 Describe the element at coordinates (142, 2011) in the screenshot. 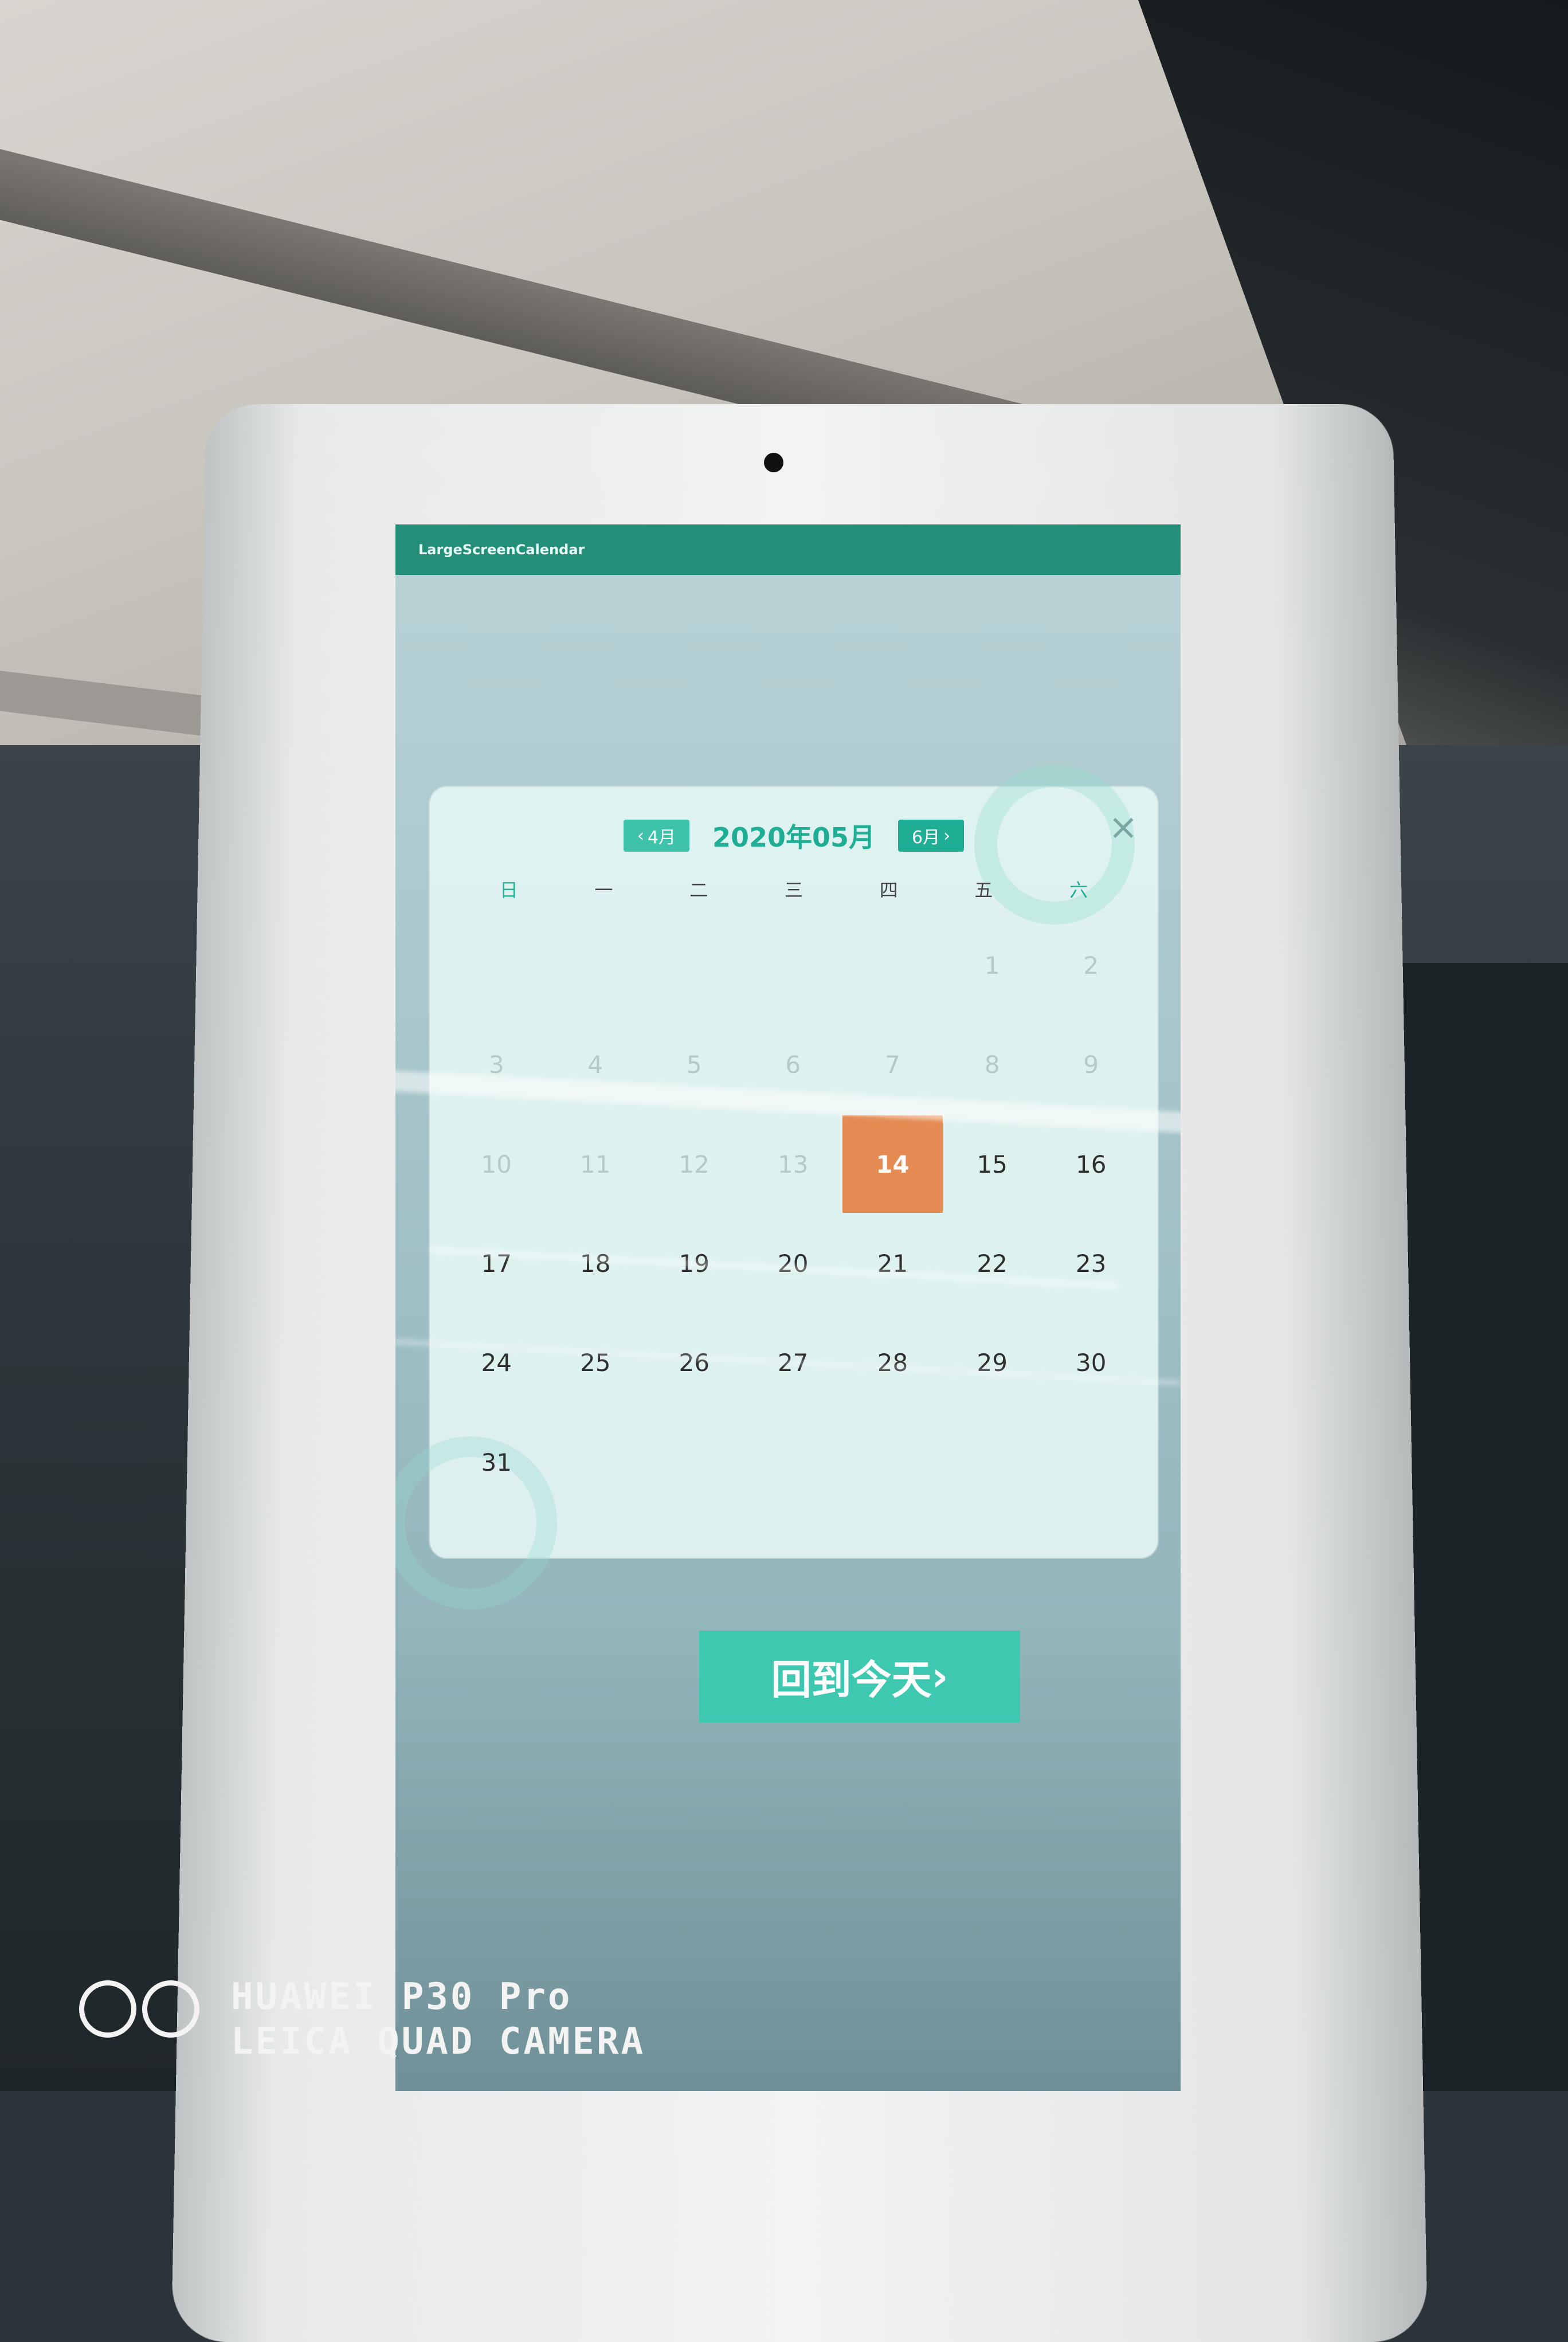

I see `camera-logo` at that location.